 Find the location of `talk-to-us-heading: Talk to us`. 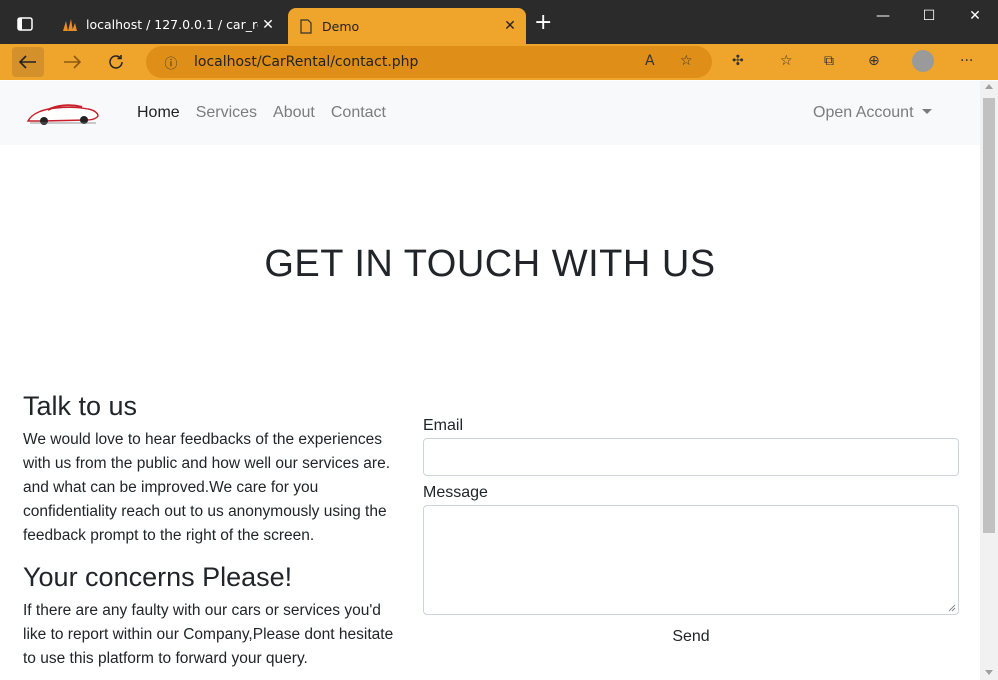

talk-to-us-heading: Talk to us is located at coordinates (80, 406).